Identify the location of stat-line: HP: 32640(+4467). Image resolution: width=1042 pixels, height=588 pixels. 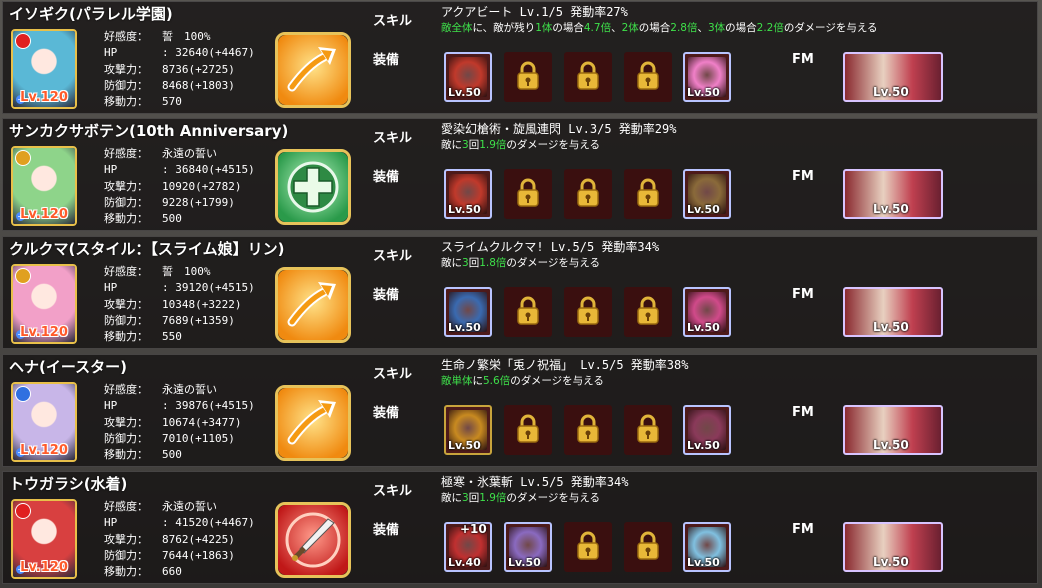
(179, 53).